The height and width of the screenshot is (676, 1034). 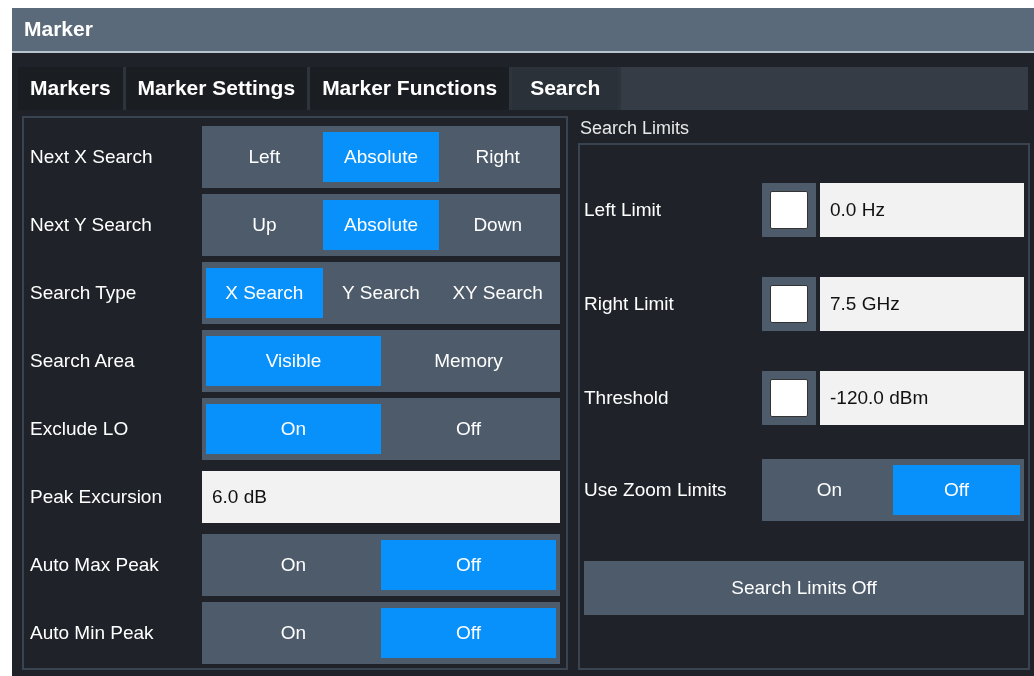 I want to click on option-button: Off, so click(x=468, y=429).